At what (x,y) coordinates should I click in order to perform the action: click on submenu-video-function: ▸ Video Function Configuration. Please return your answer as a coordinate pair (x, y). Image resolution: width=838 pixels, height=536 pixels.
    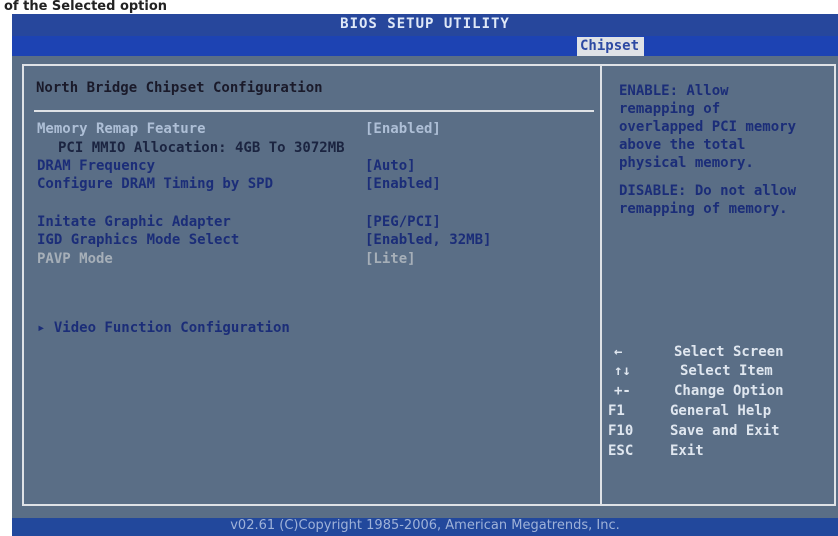
    Looking at the image, I should click on (163, 328).